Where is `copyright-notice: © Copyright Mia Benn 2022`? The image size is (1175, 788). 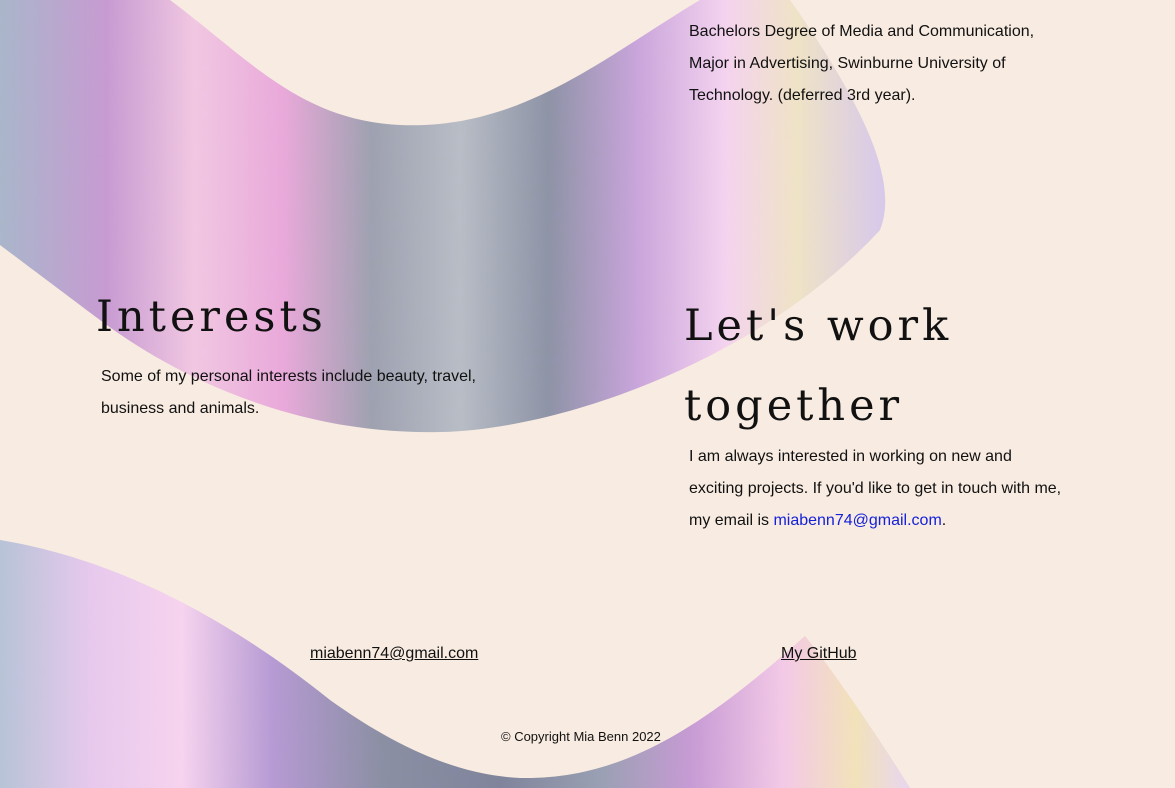
copyright-notice: © Copyright Mia Benn 2022 is located at coordinates (581, 736).